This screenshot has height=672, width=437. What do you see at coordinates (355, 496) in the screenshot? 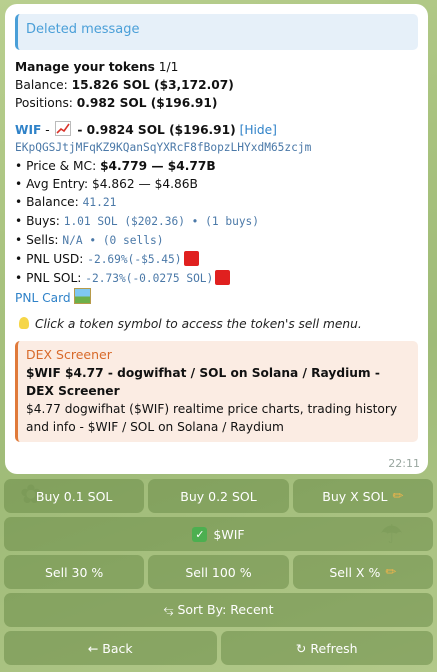
I see `buy-x-sol-label: Buy X SOL` at bounding box center [355, 496].